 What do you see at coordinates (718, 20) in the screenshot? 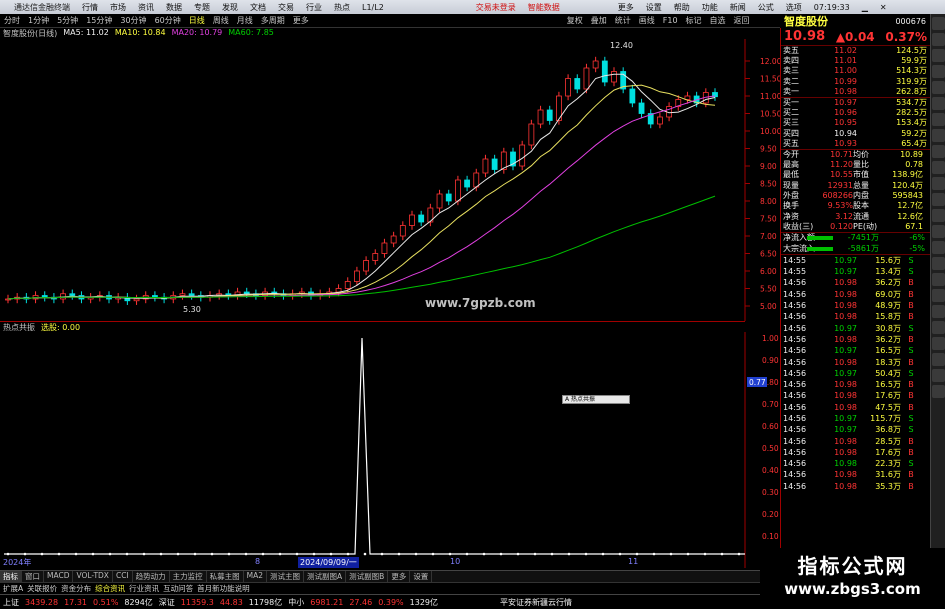
I see `tool-watchlist: 自选` at bounding box center [718, 20].